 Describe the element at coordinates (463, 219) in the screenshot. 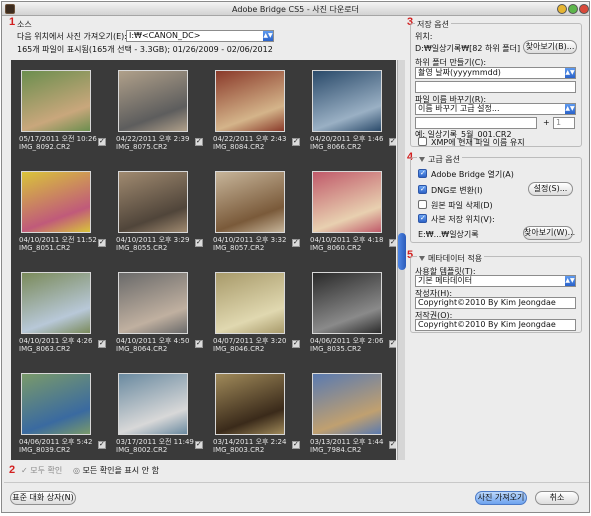

I see `save-copy-label: 사본 저장 위치(V):` at that location.